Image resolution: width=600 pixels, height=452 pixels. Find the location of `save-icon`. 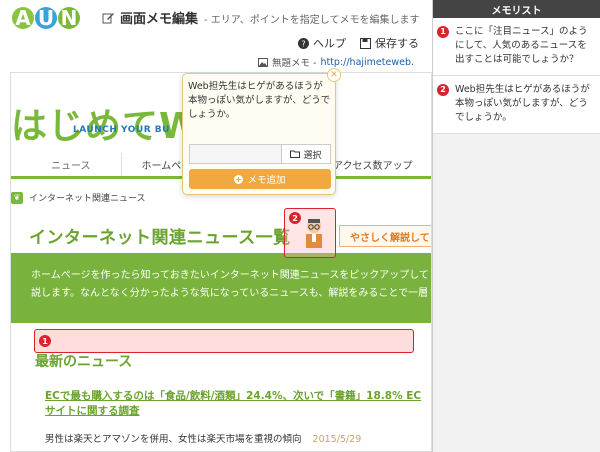

save-icon is located at coordinates (365, 43).